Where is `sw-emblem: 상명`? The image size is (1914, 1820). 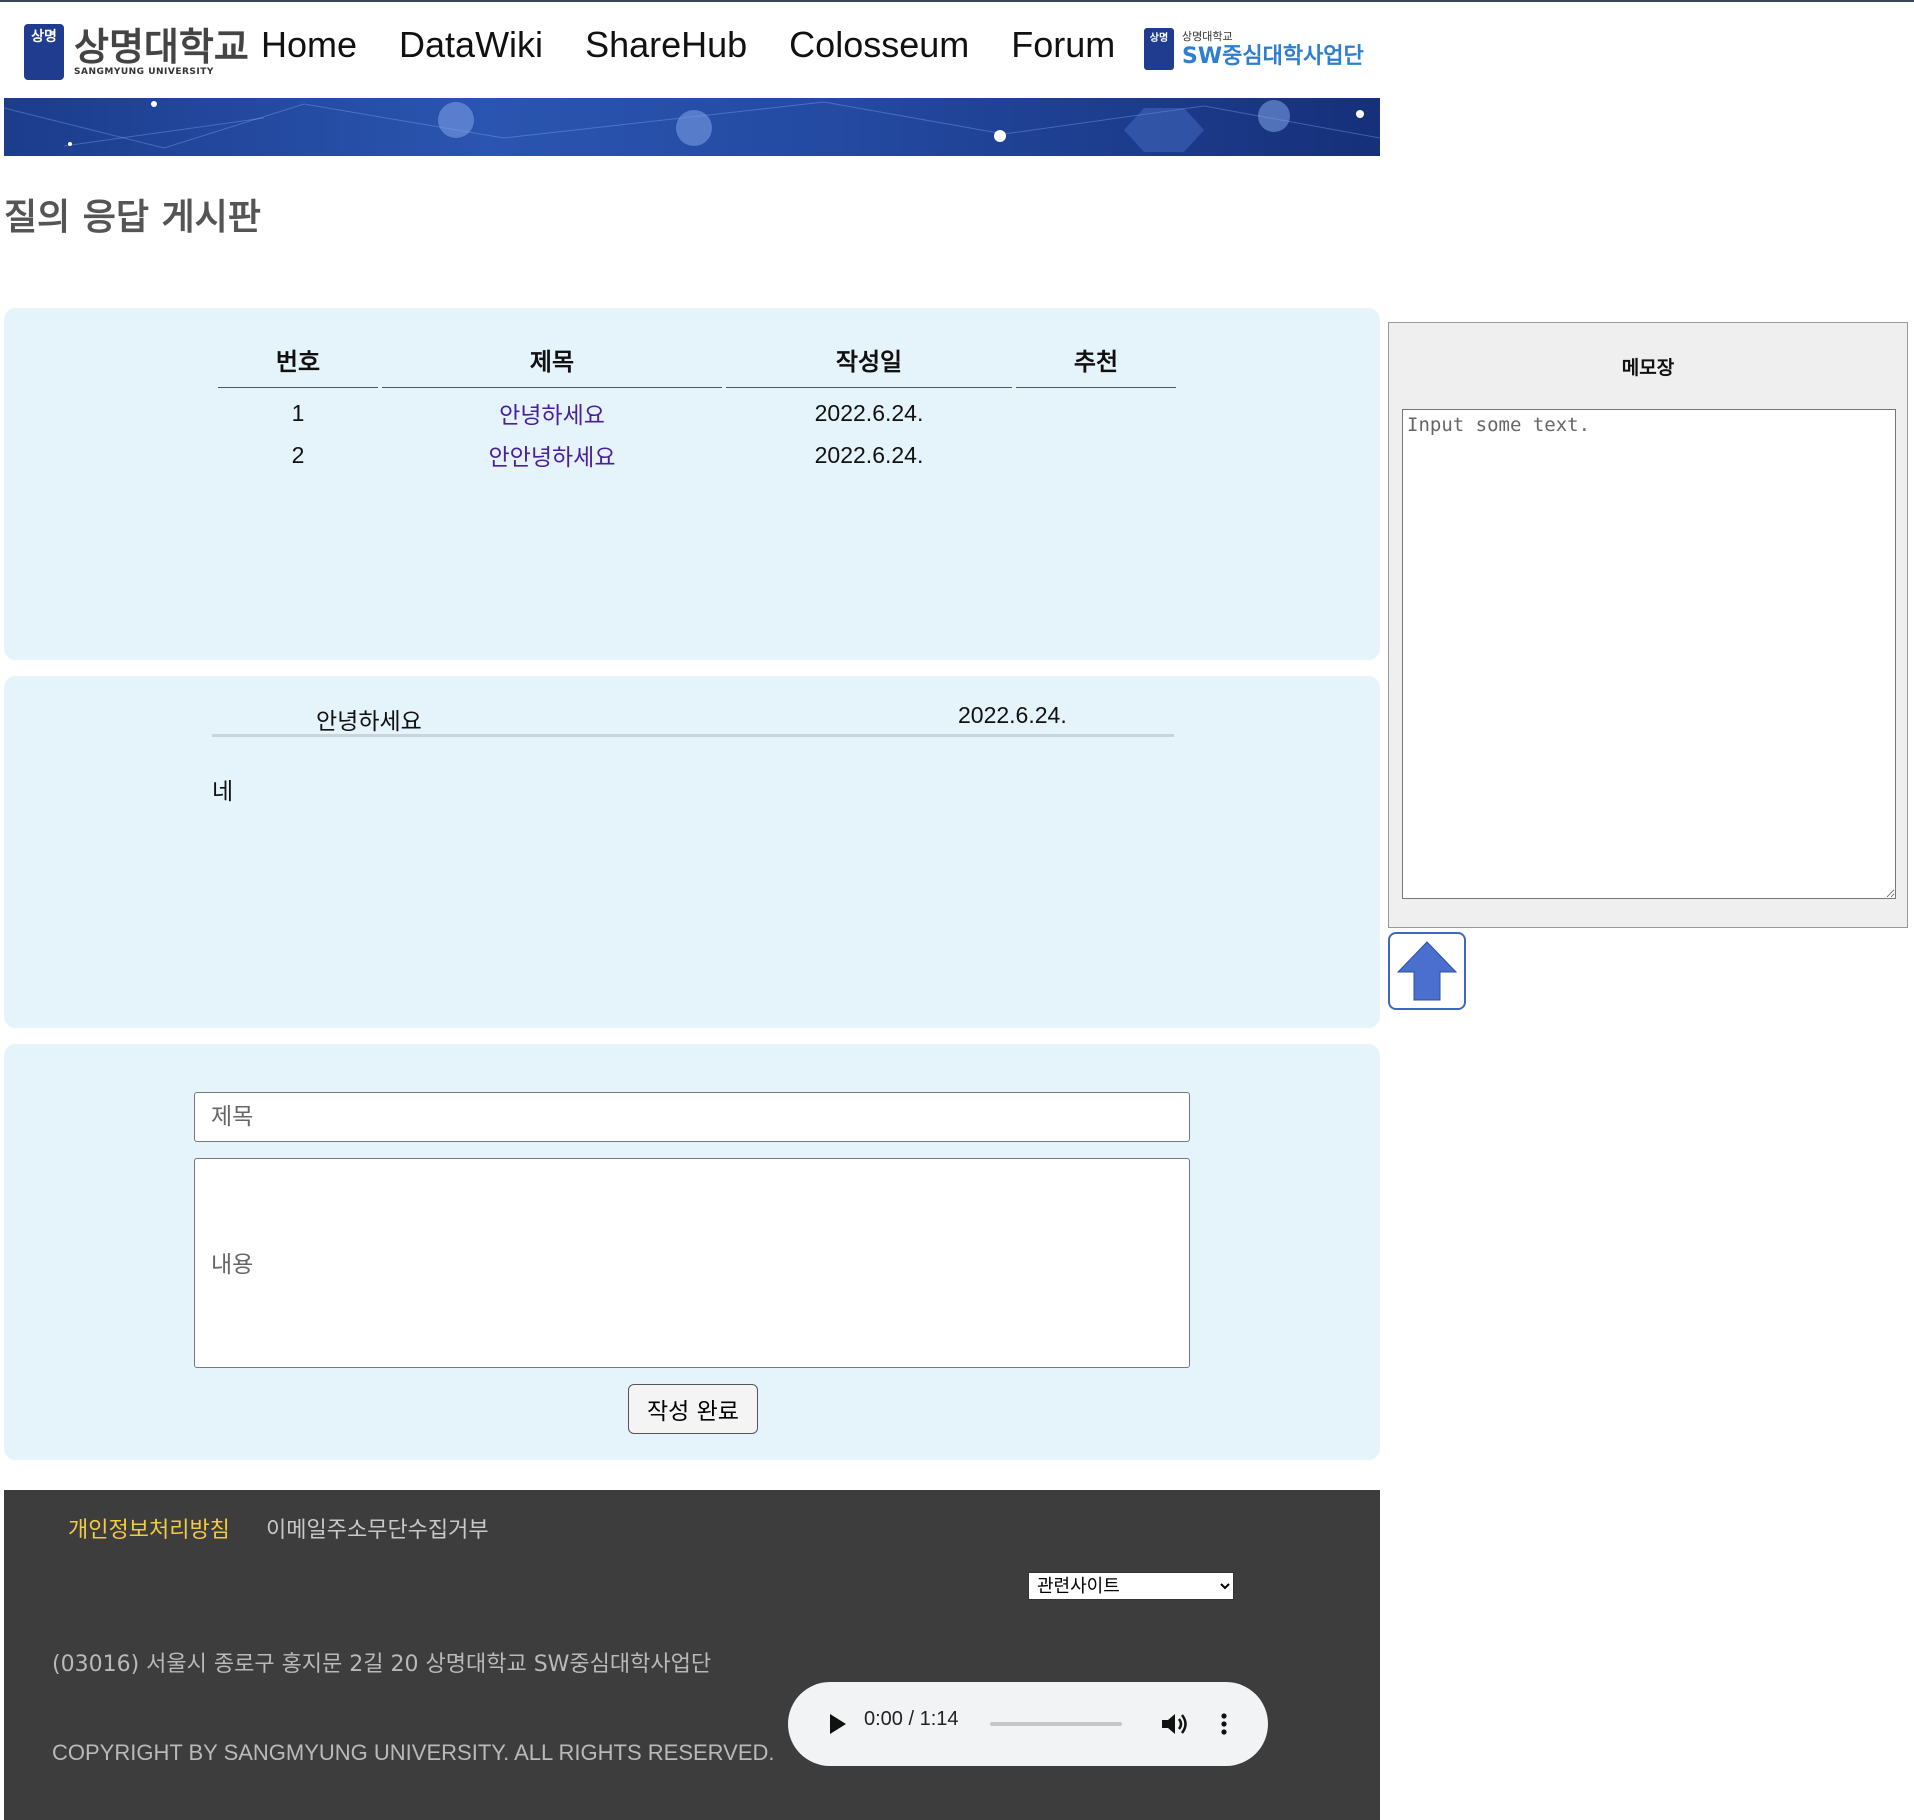 sw-emblem: 상명 is located at coordinates (1159, 49).